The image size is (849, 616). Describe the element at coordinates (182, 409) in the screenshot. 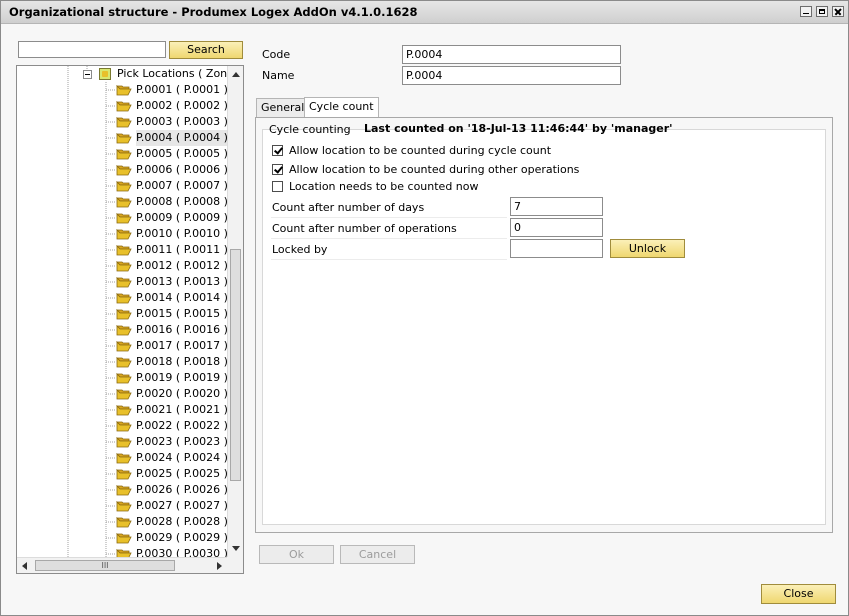

I see `tree-item-label: P.0021 ( P.0021 )` at that location.